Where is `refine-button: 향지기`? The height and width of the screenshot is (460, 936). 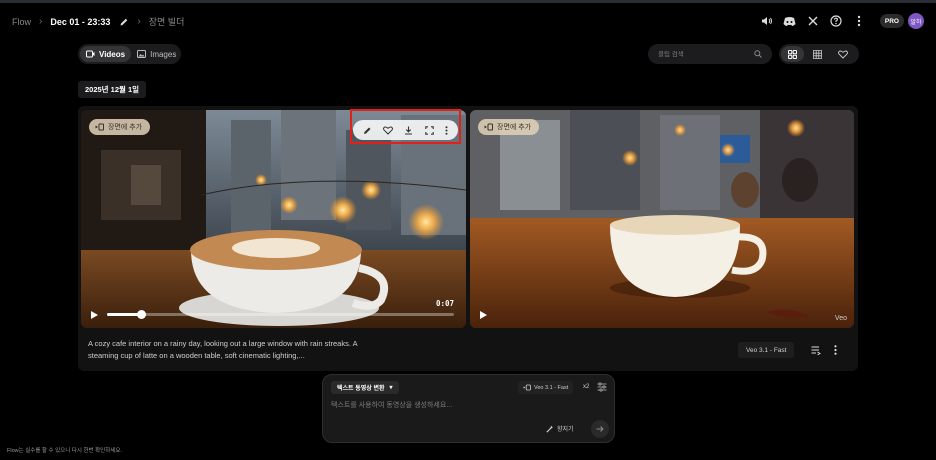 refine-button: 향지기 is located at coordinates (560, 428).